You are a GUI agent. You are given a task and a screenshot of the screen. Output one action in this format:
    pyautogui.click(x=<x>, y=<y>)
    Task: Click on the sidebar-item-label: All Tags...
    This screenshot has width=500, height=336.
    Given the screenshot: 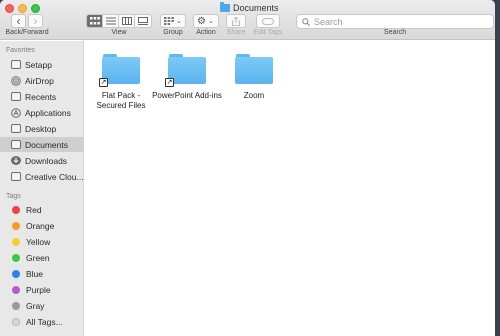 What is the action you would take?
    pyautogui.click(x=44, y=321)
    